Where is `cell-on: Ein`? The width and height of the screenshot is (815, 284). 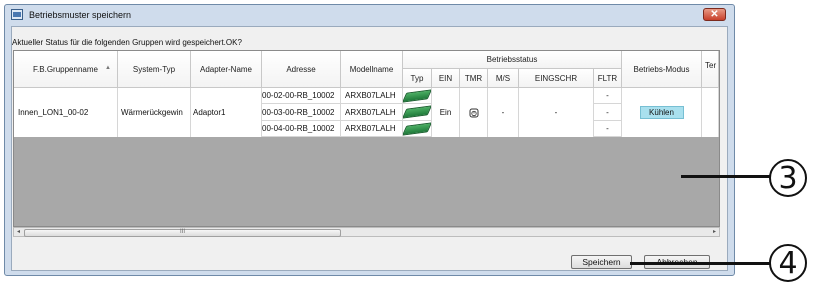
cell-on: Ein is located at coordinates (446, 112).